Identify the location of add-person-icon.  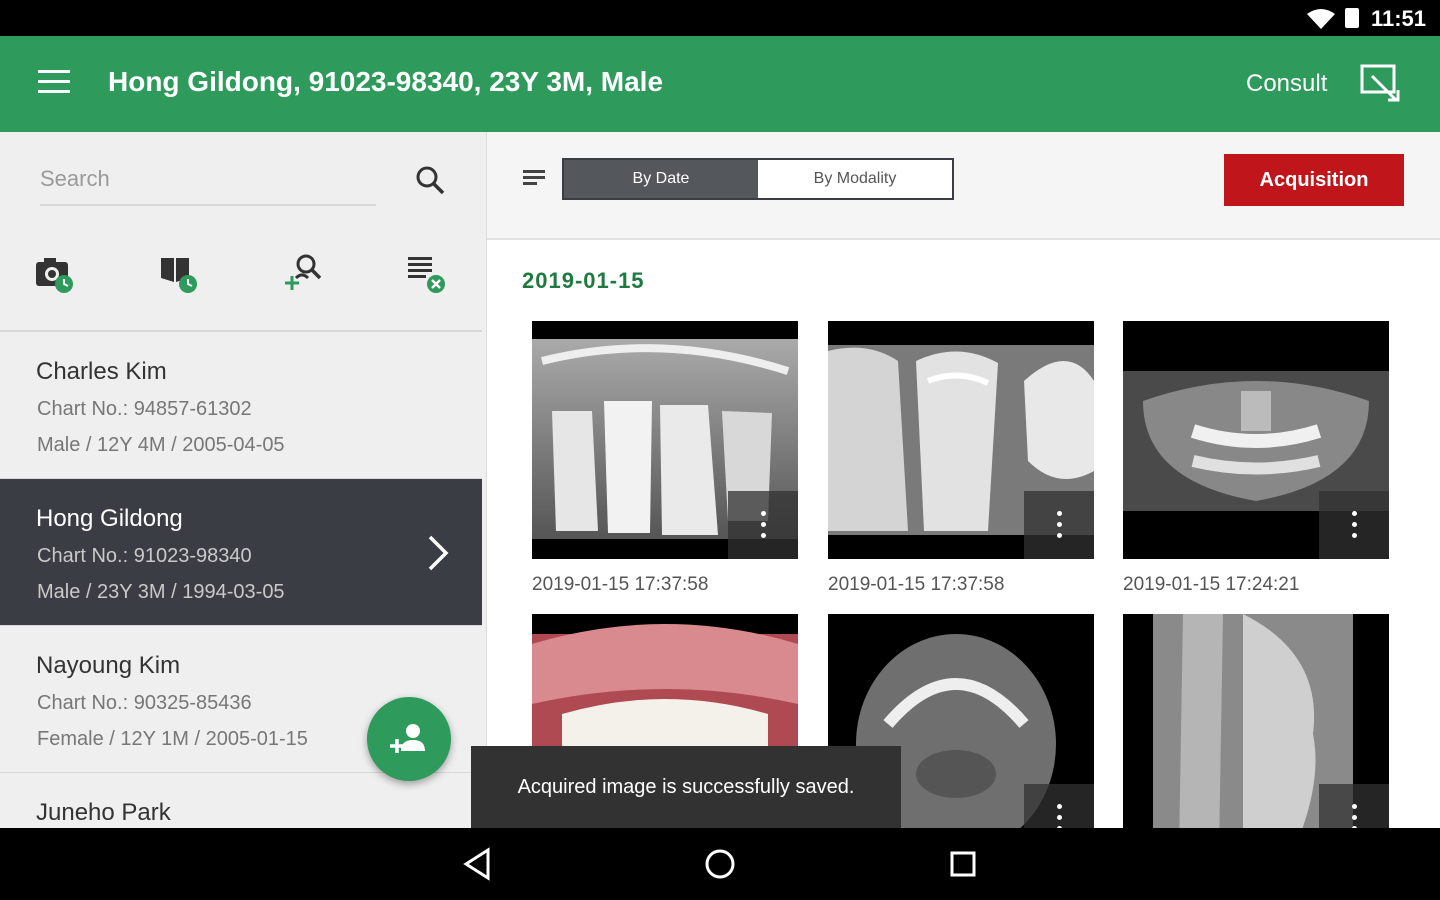
(407, 738).